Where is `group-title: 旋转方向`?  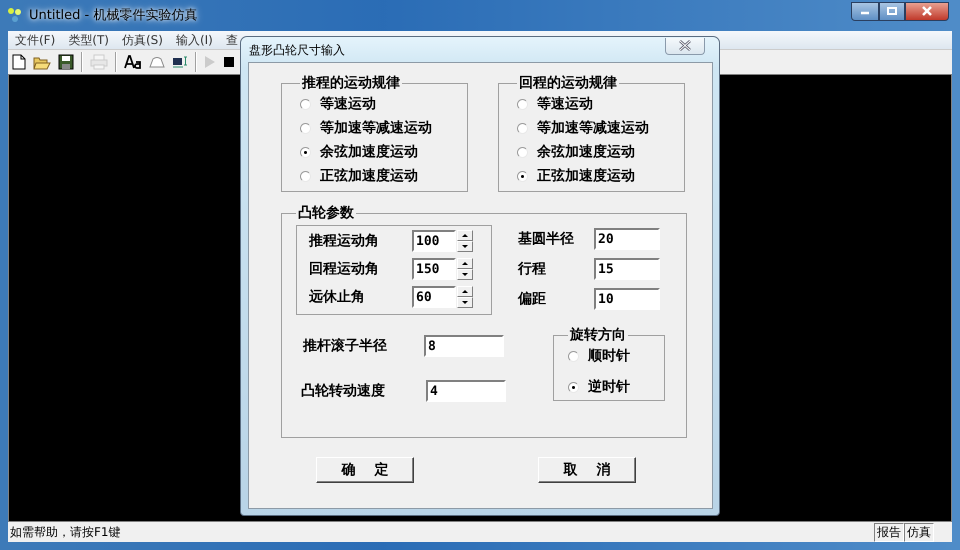
group-title: 旋转方向 is located at coordinates (597, 335).